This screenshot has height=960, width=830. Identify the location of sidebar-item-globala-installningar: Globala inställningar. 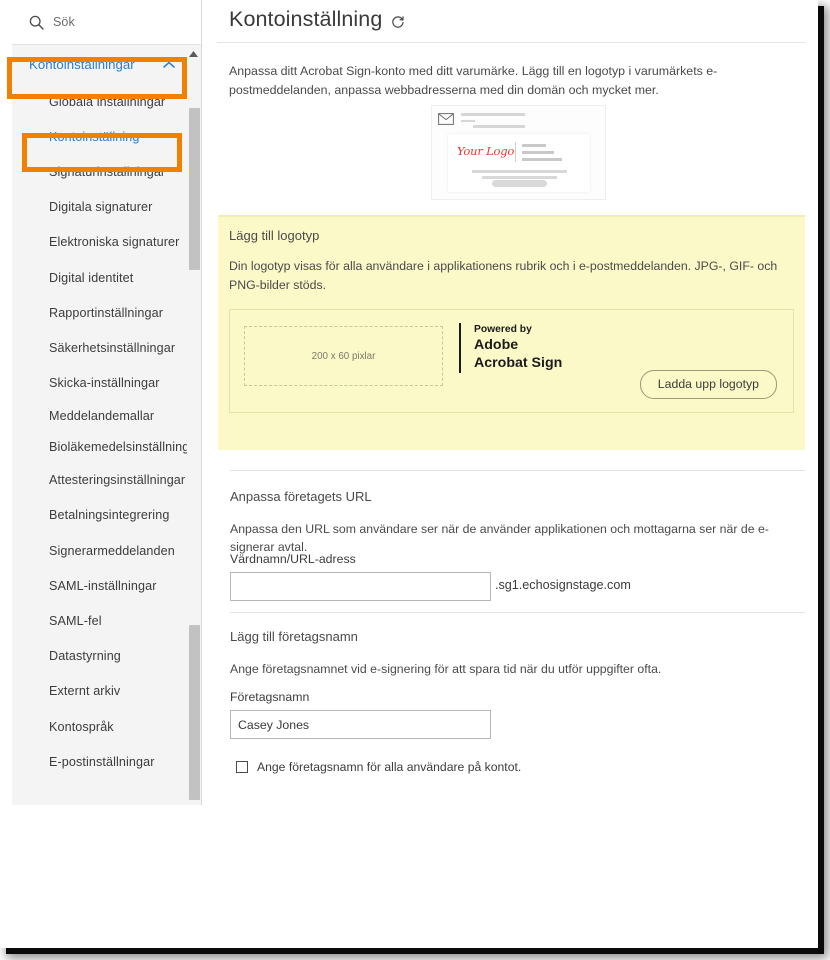
(106, 101).